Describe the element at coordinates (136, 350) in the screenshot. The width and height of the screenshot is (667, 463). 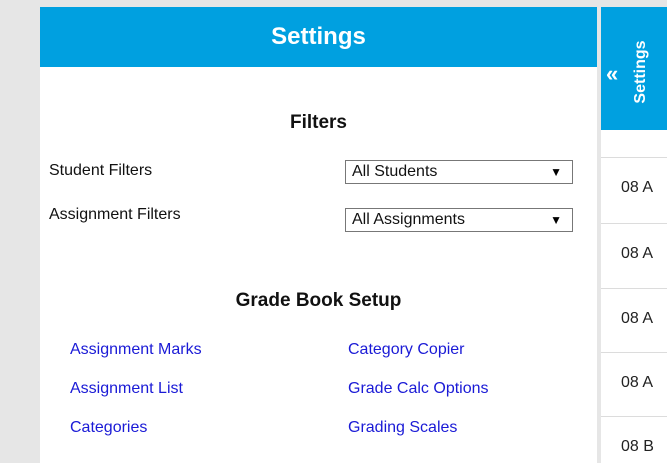
I see `assignment-marks-link: Assignment Marks` at that location.